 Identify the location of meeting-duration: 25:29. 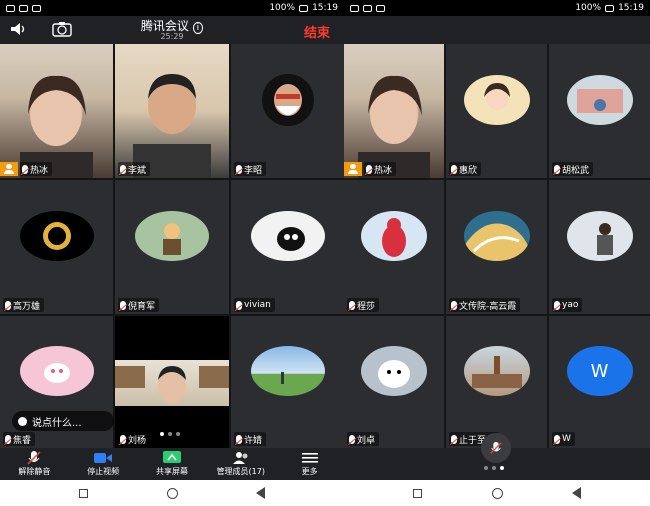
(172, 36).